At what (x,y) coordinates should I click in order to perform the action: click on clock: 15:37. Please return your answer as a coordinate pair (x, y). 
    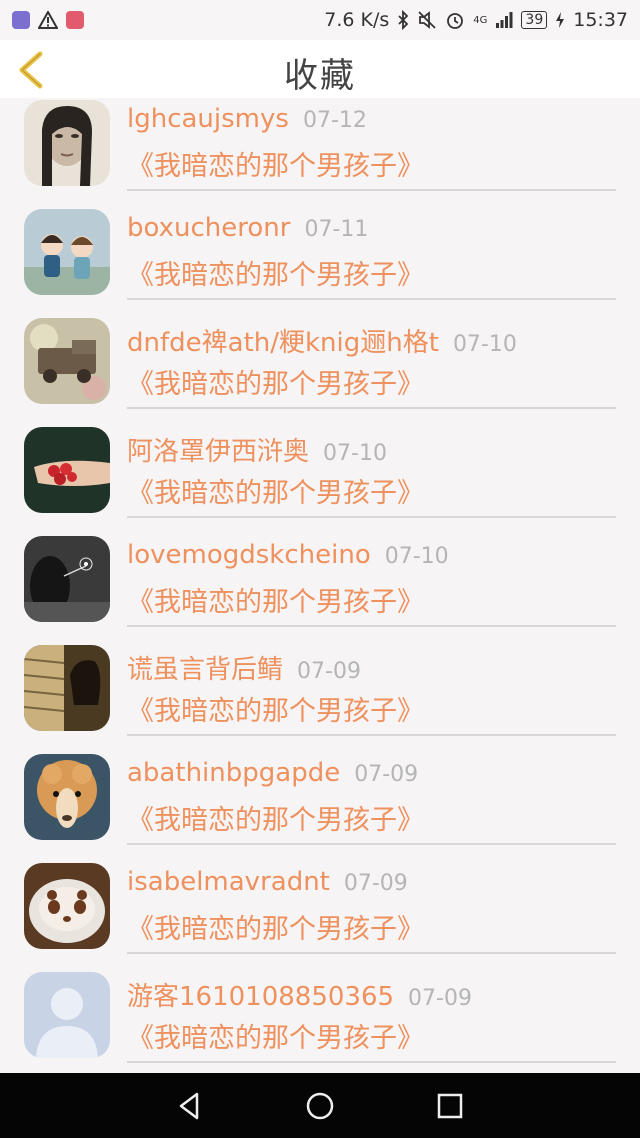
    Looking at the image, I should click on (600, 20).